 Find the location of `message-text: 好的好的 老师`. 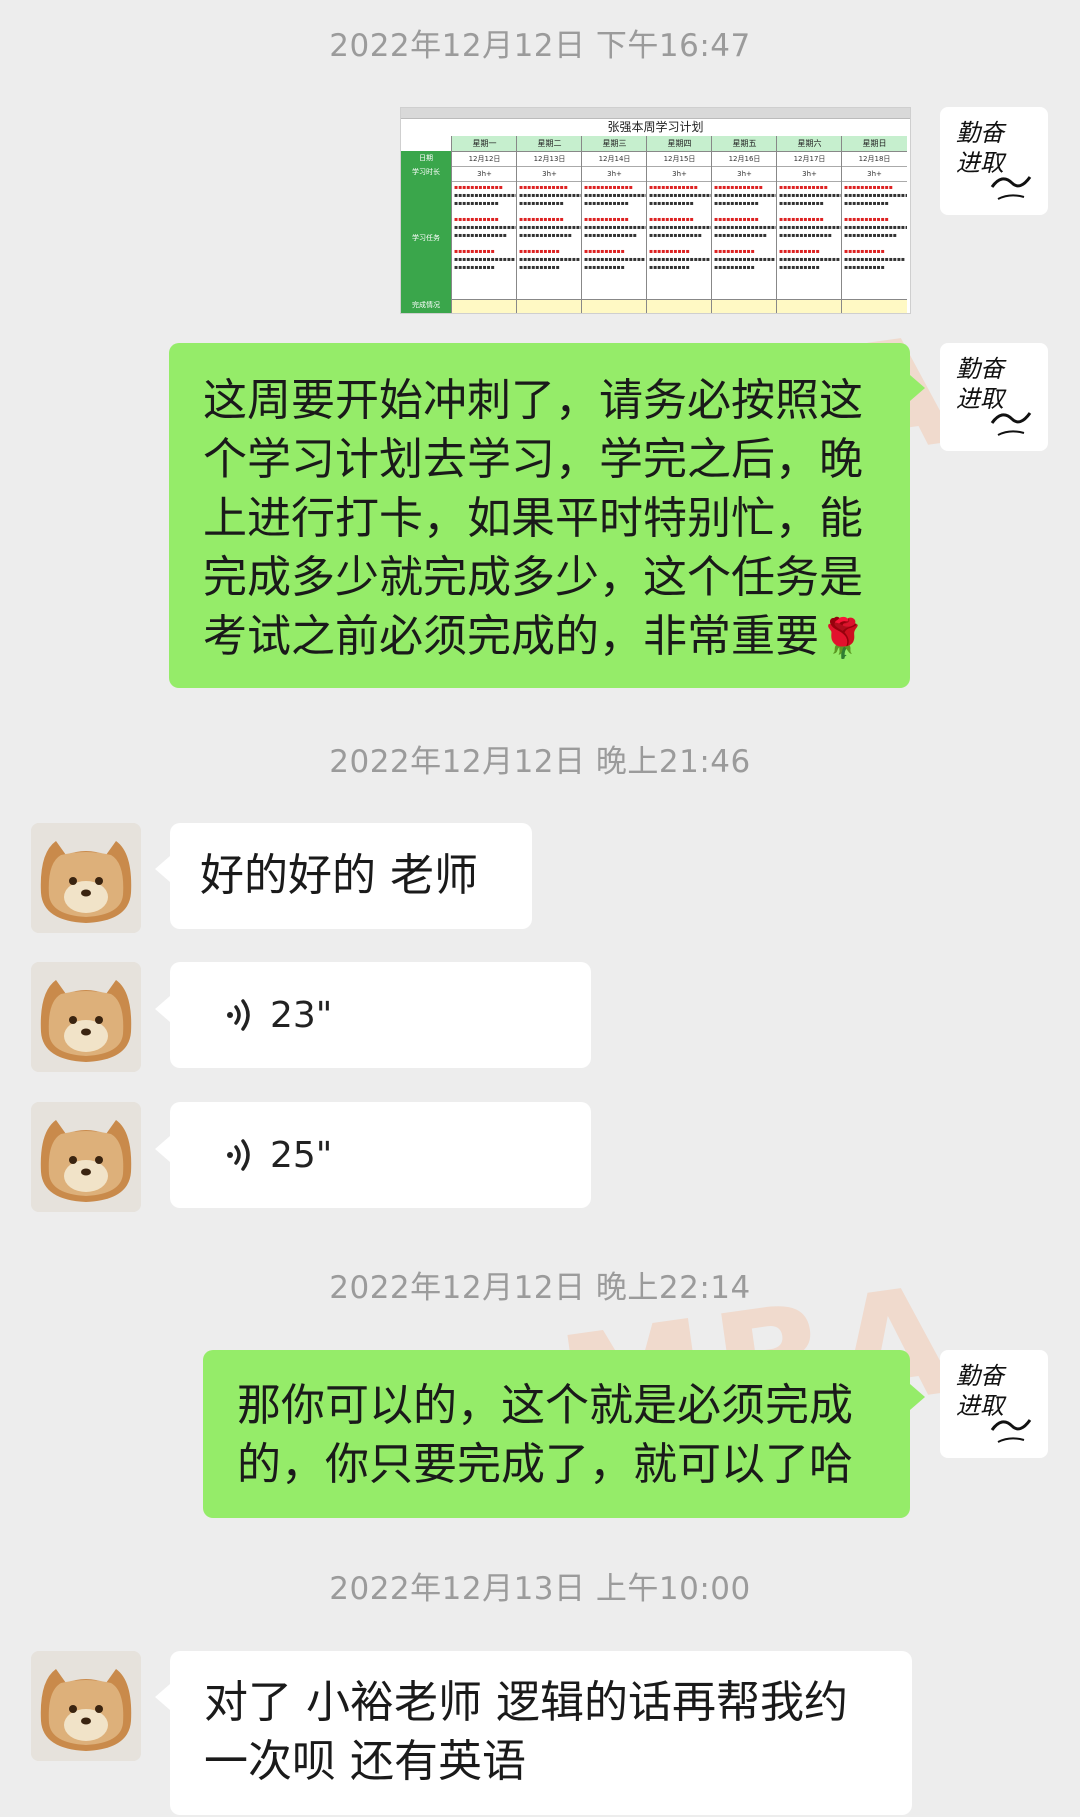

message-text: 好的好的 老师 is located at coordinates (339, 875).